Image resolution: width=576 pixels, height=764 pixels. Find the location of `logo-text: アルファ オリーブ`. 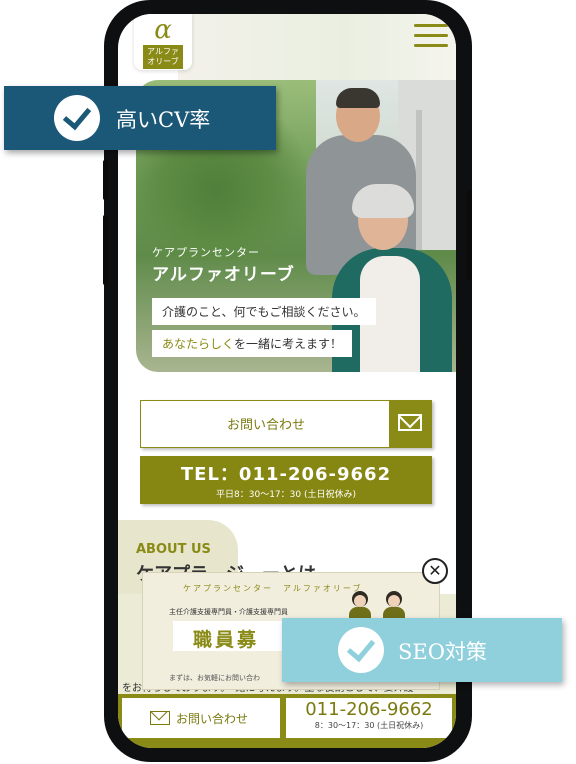

logo-text: アルファ オリーブ is located at coordinates (163, 57).